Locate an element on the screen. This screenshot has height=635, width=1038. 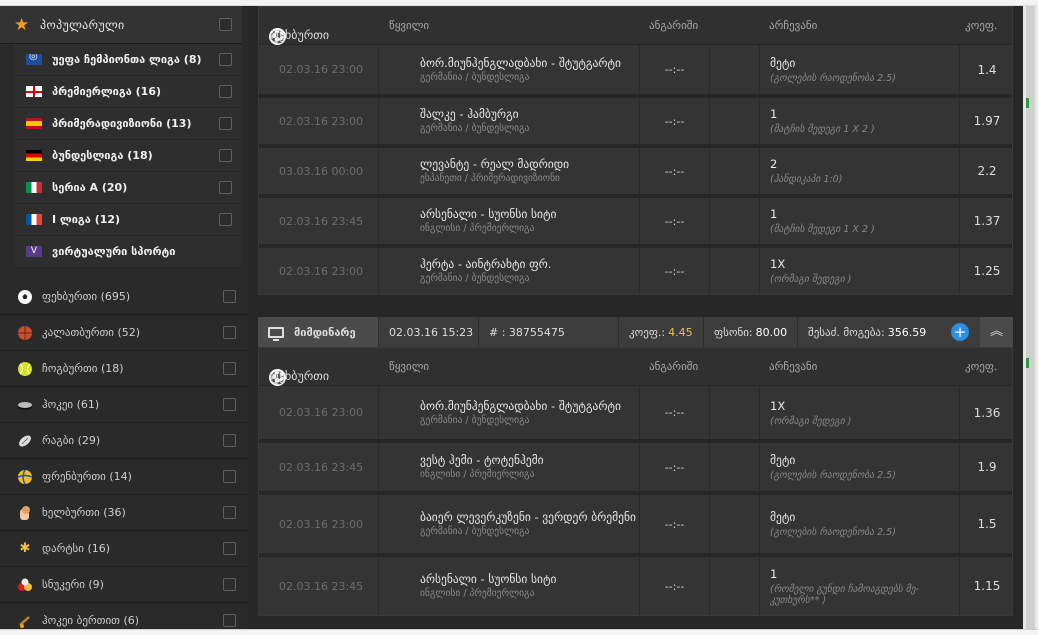
spain-flag-icon is located at coordinates (34, 123).